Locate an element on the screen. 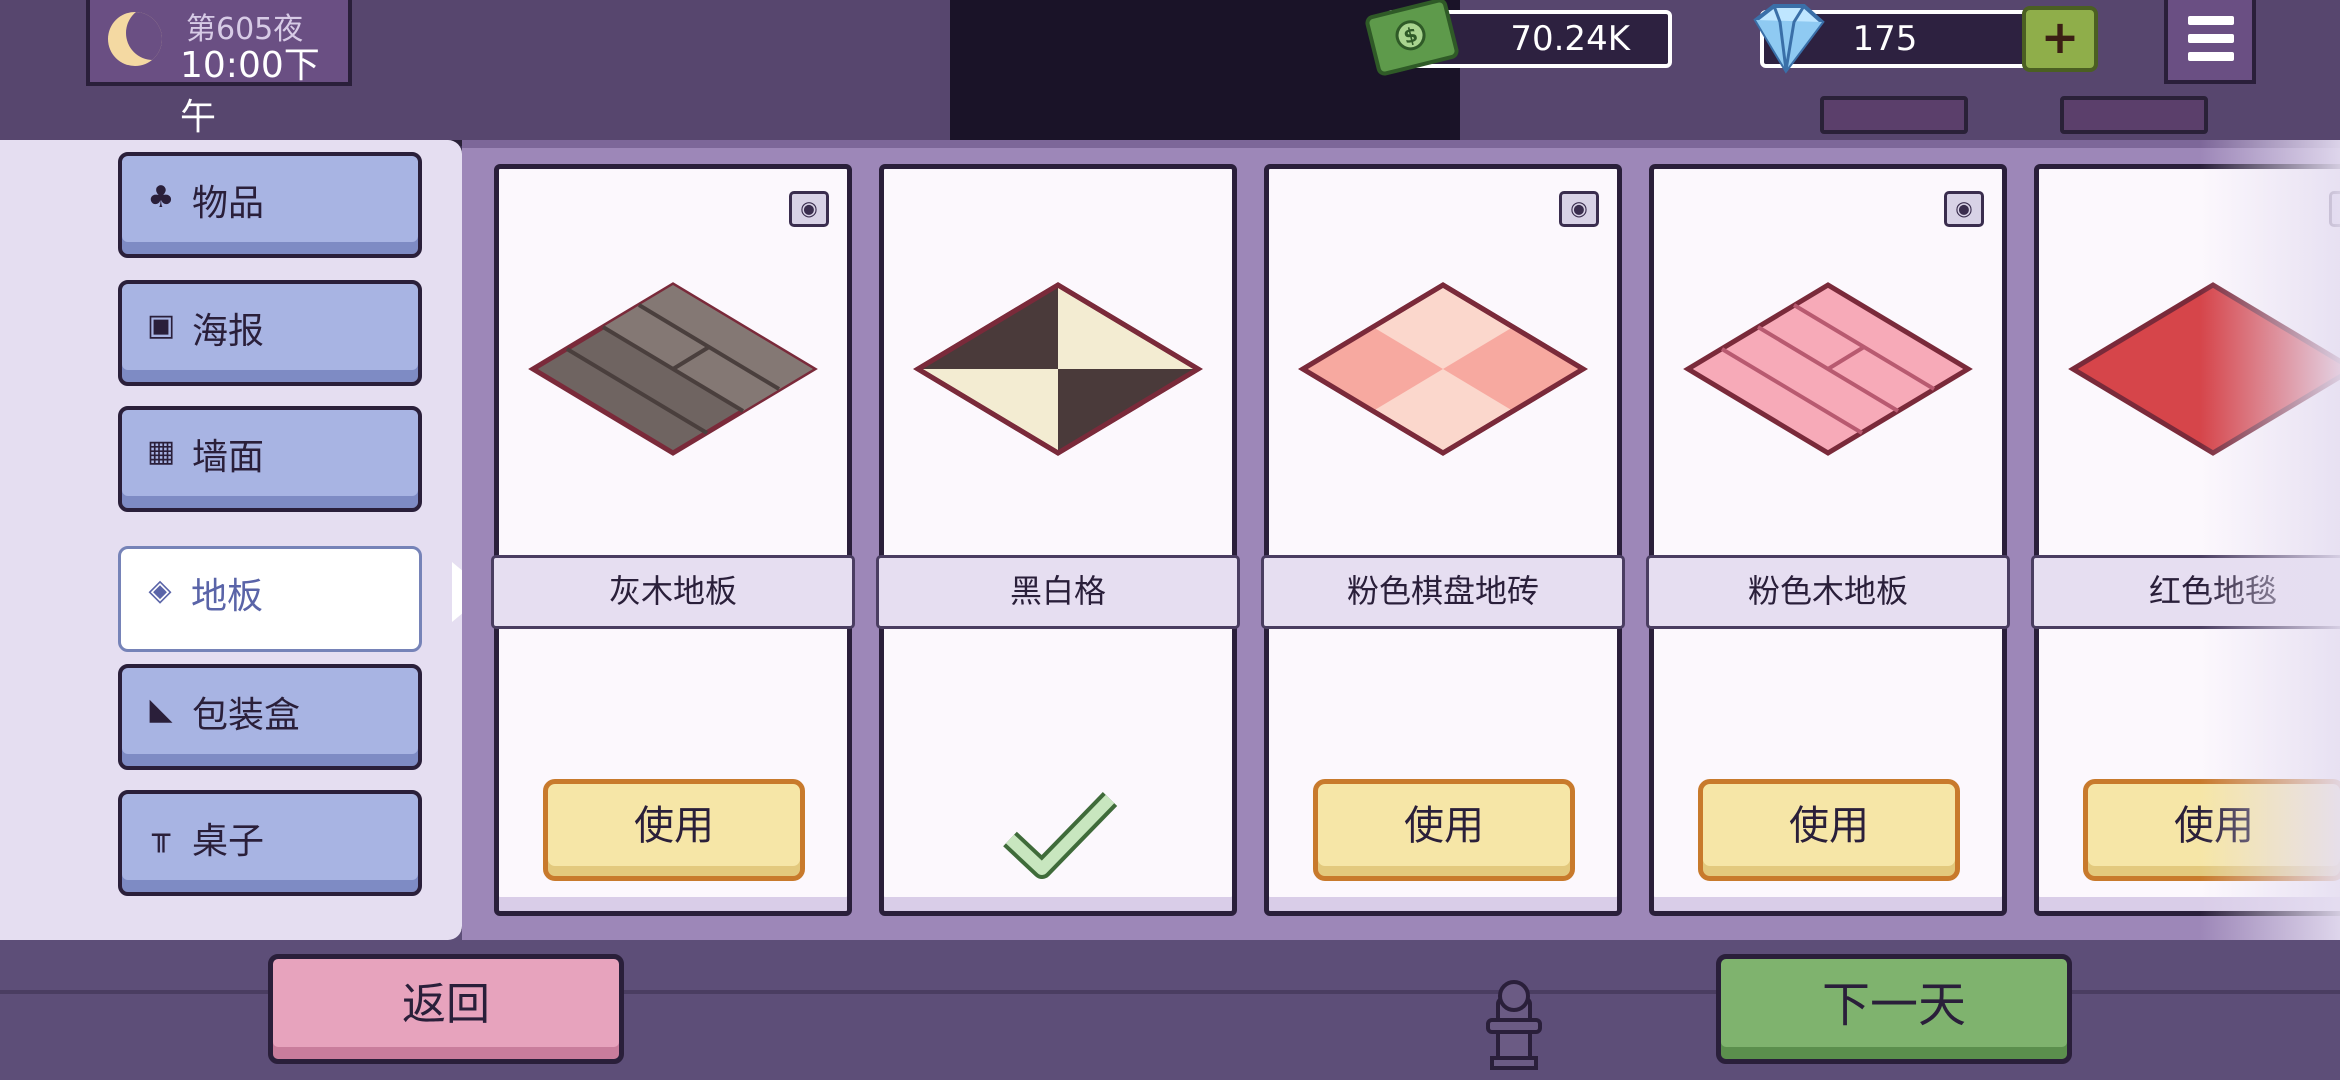  item-card: ◉ 粉色棋盘地砖 使用 is located at coordinates (1443, 540).